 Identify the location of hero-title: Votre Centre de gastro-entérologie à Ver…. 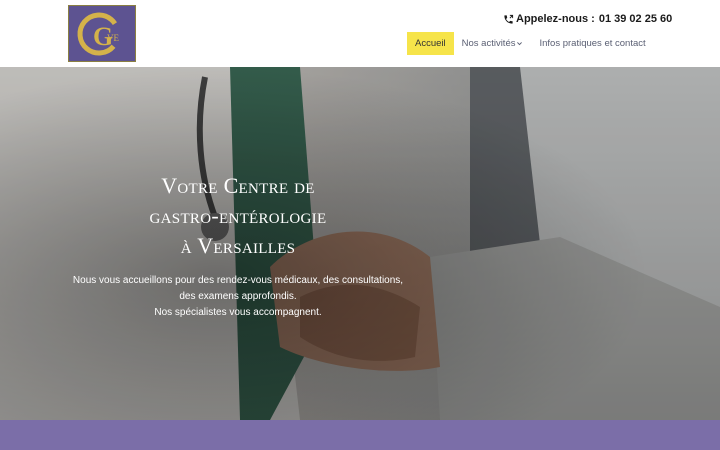
(238, 216).